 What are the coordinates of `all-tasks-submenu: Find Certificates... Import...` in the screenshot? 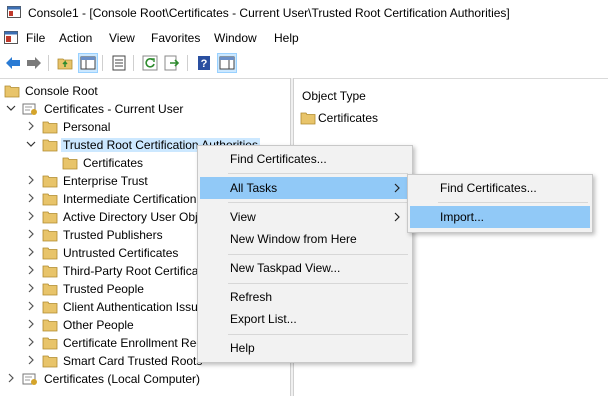 It's located at (500, 203).